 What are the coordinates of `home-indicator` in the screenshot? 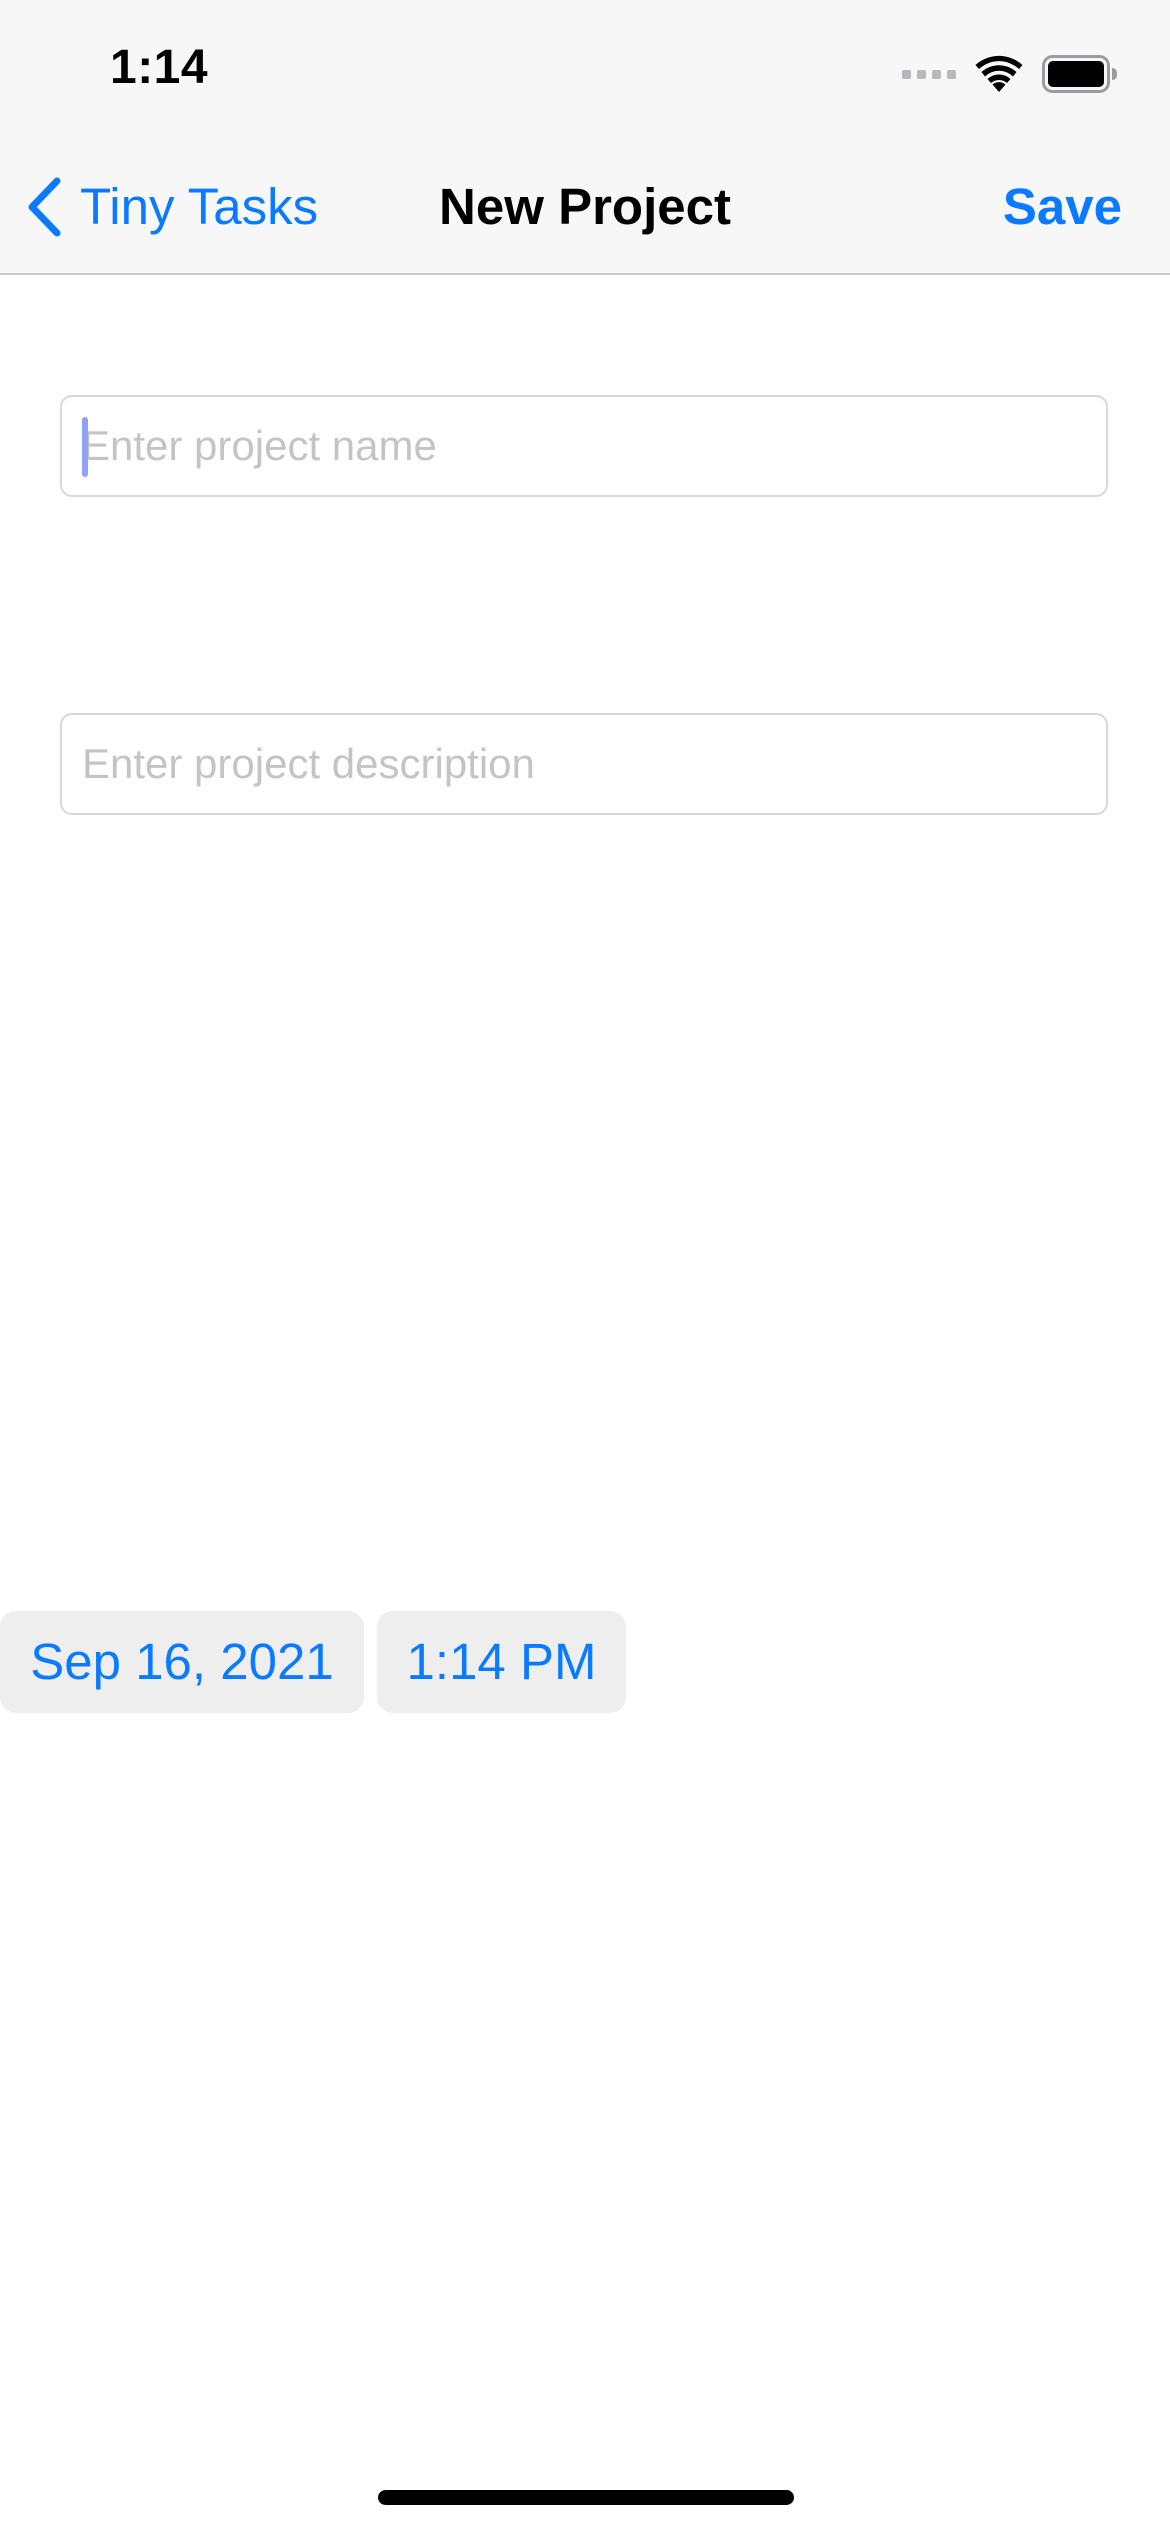 It's located at (586, 2497).